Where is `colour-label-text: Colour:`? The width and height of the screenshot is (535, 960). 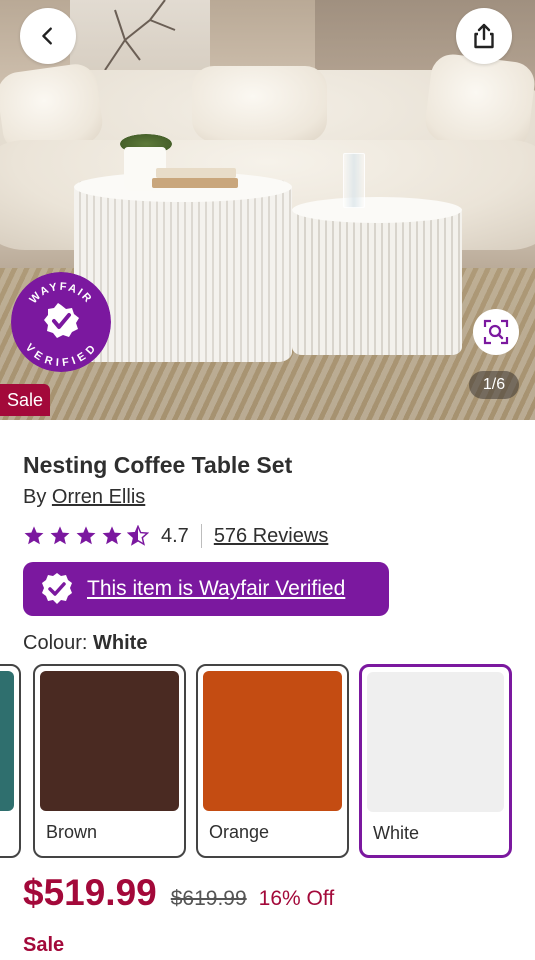 colour-label-text: Colour: is located at coordinates (58, 643).